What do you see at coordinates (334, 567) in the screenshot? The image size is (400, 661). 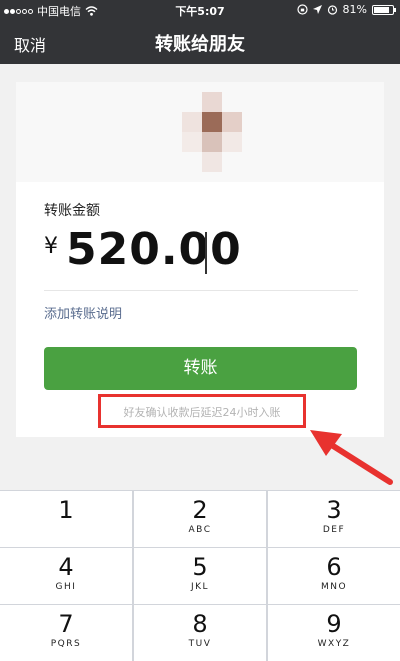 I see `key-number: 6` at bounding box center [334, 567].